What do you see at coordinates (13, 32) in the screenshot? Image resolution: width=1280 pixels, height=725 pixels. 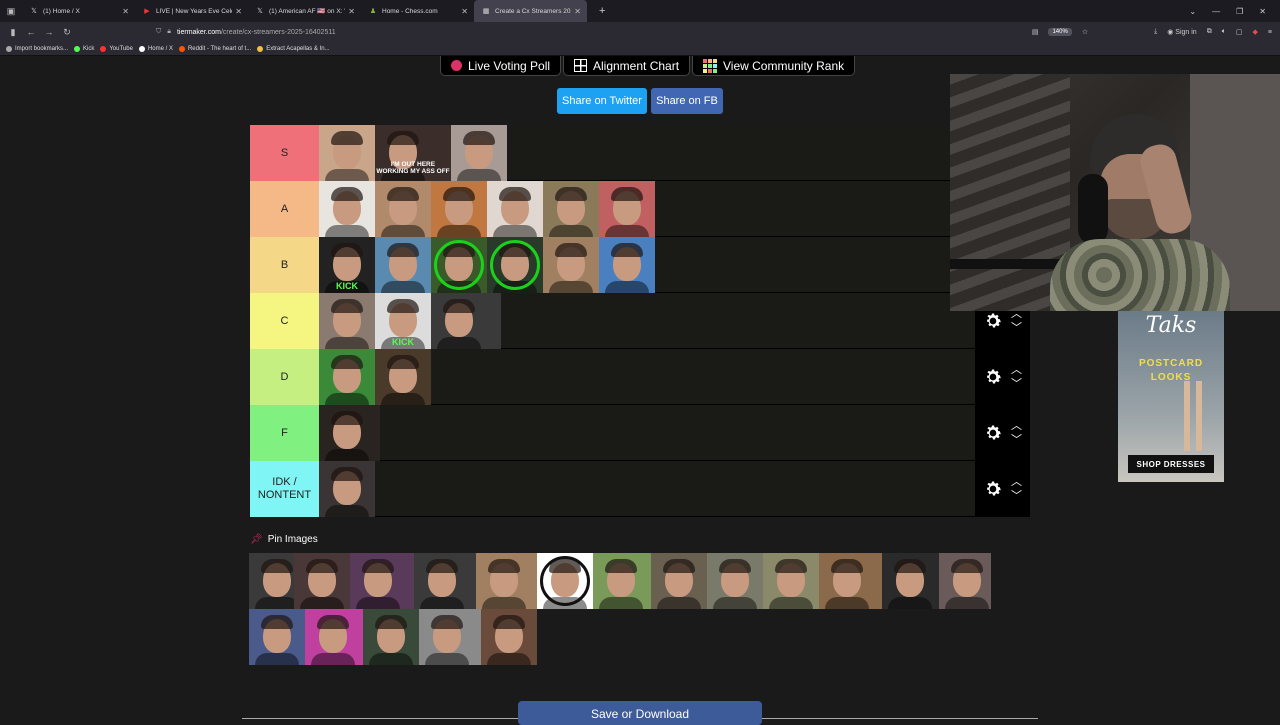 I see `sidebar-toggle-icon: ▮` at bounding box center [13, 32].